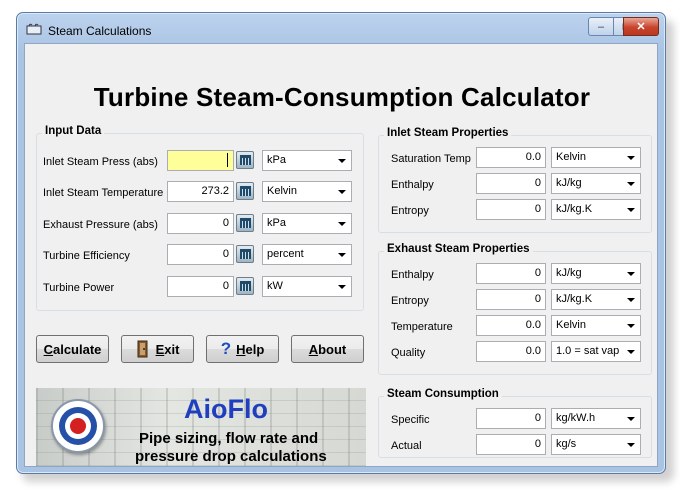 The width and height of the screenshot is (680, 491). Describe the element at coordinates (157, 349) in the screenshot. I see `exit-button: Exit` at that location.